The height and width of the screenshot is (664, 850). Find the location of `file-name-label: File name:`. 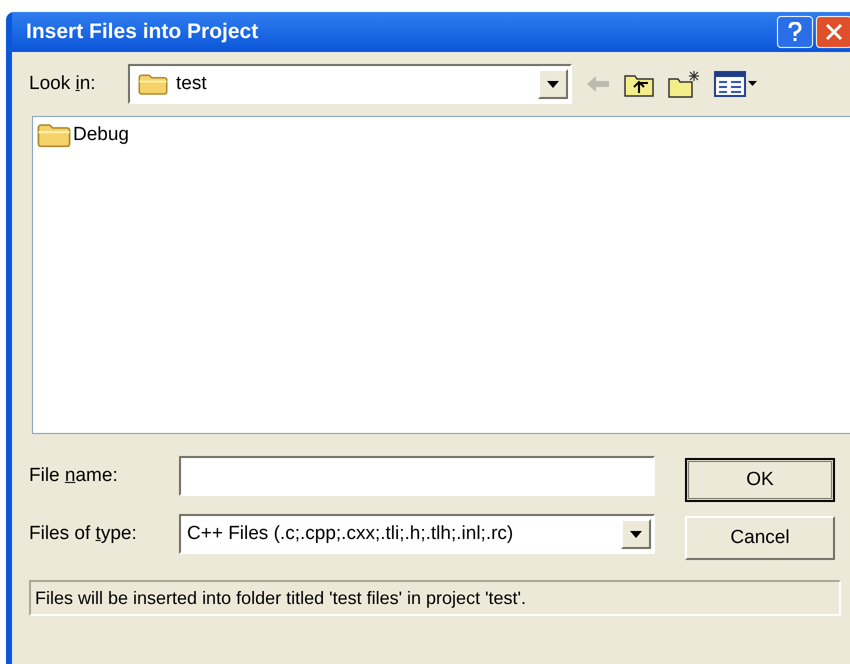

file-name-label: File name: is located at coordinates (73, 475).